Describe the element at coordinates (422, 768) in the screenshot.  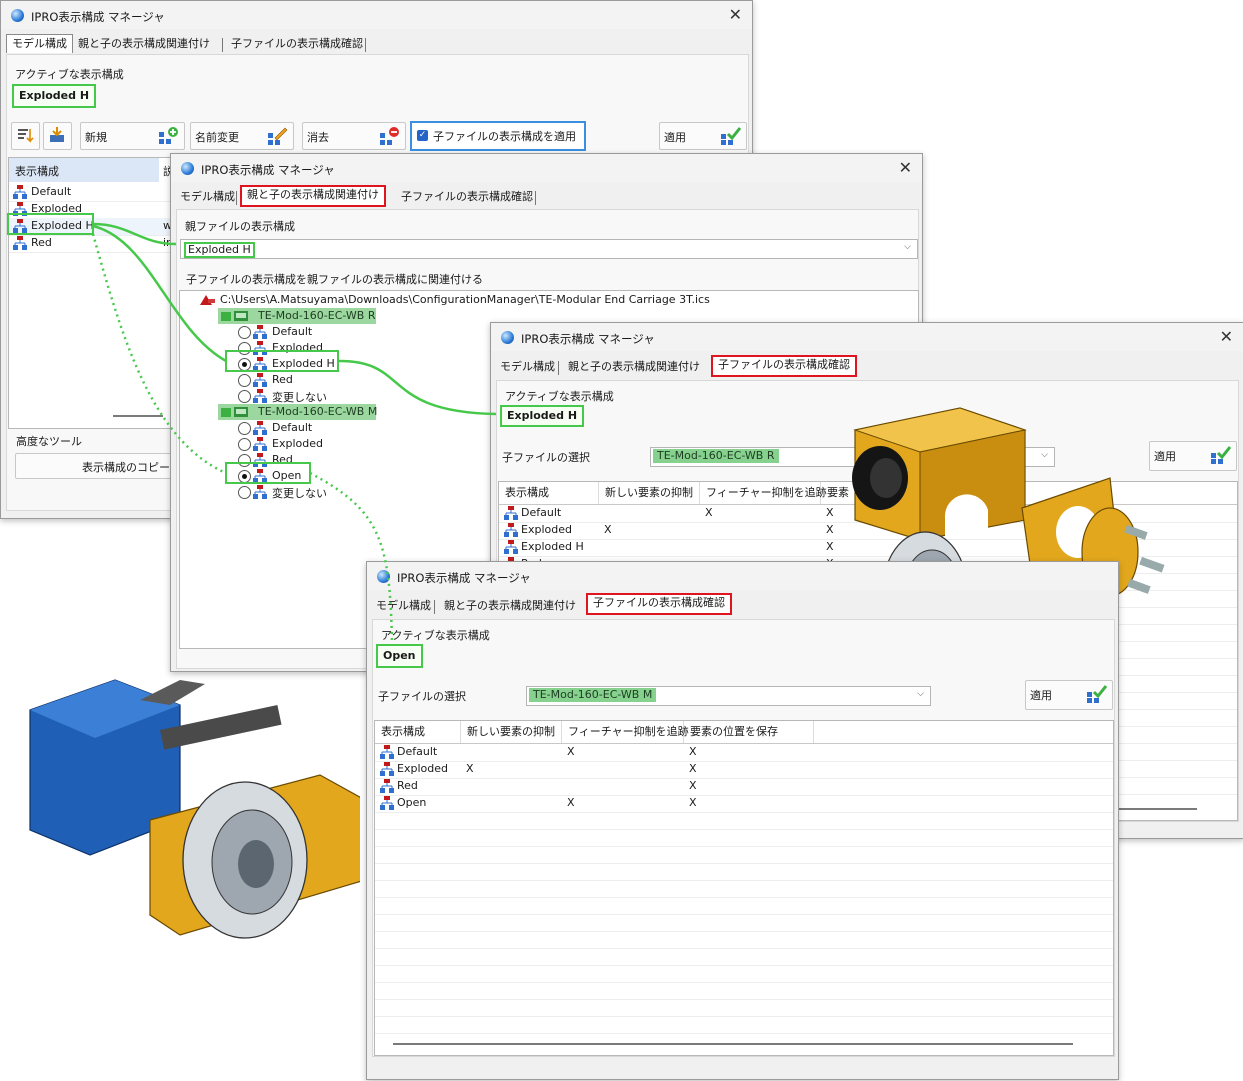
I see `table-cell: Exploded` at that location.